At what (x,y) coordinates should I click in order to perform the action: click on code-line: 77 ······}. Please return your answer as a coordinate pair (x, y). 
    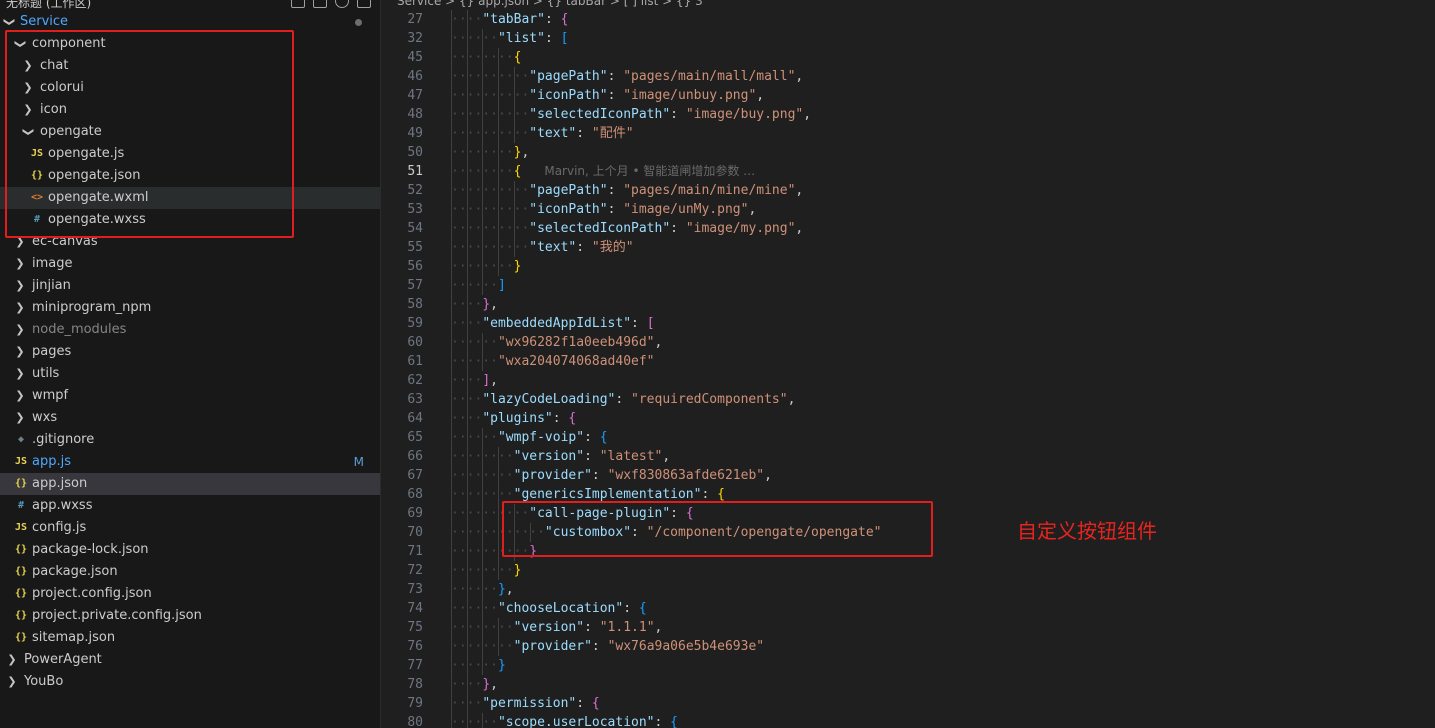
    Looking at the image, I should click on (908, 665).